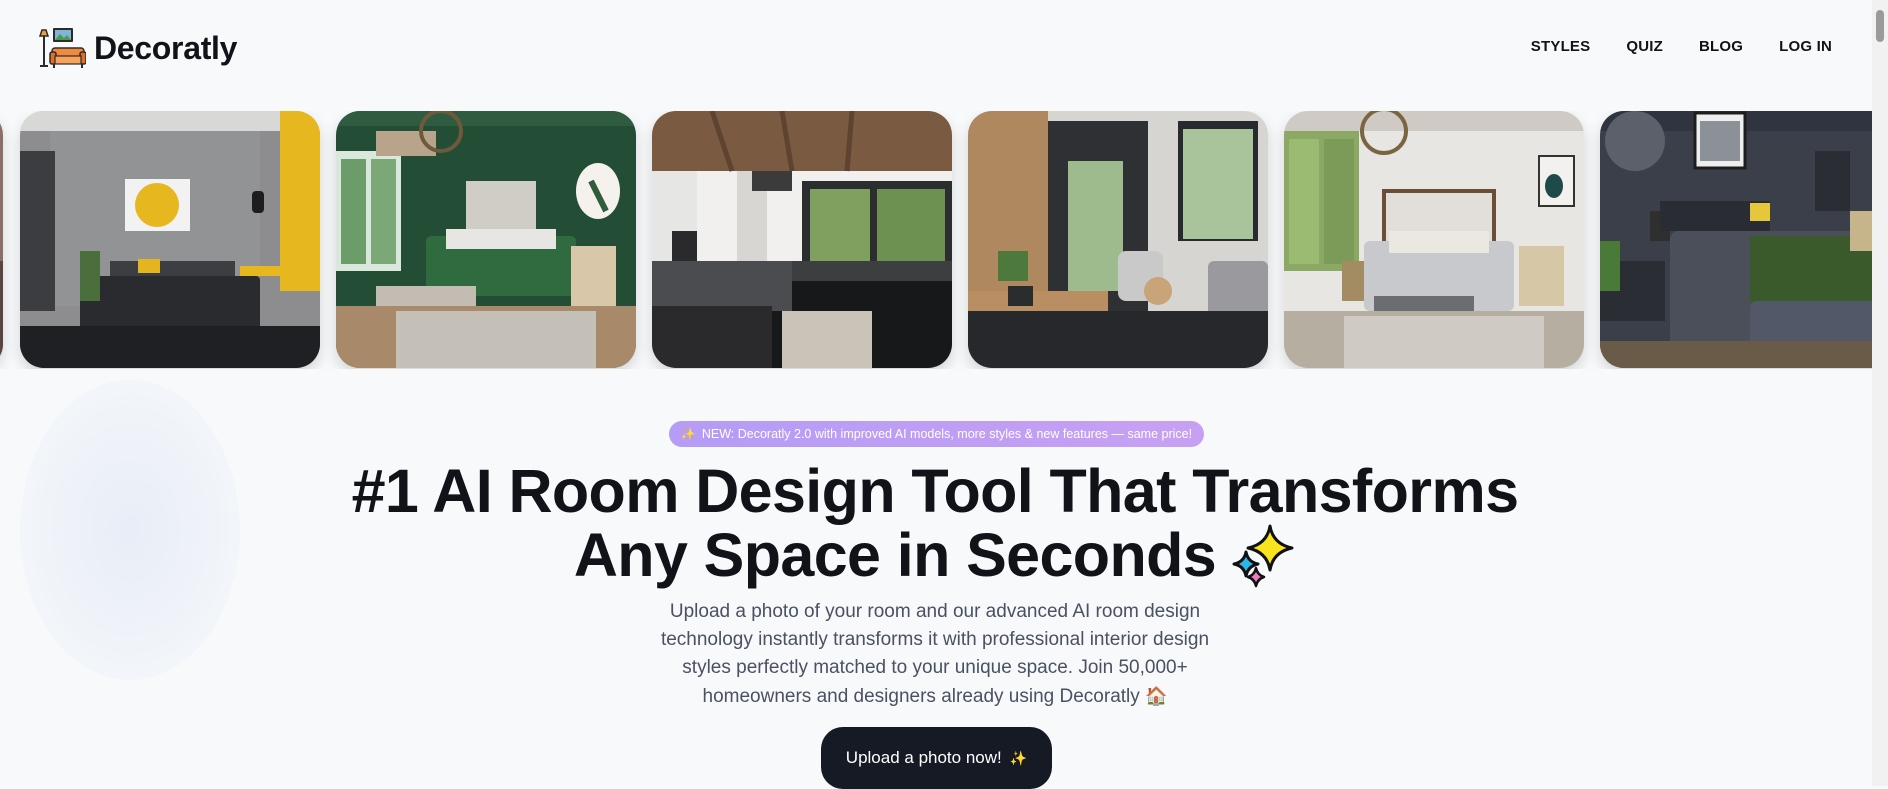  I want to click on upload-photo-button: Upload a photo now! ✨, so click(936, 758).